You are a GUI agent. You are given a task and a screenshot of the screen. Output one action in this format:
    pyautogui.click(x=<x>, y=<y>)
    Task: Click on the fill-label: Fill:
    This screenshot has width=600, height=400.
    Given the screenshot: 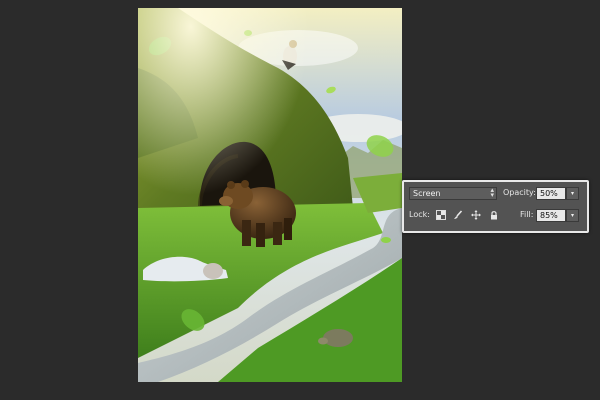 What is the action you would take?
    pyautogui.click(x=527, y=214)
    